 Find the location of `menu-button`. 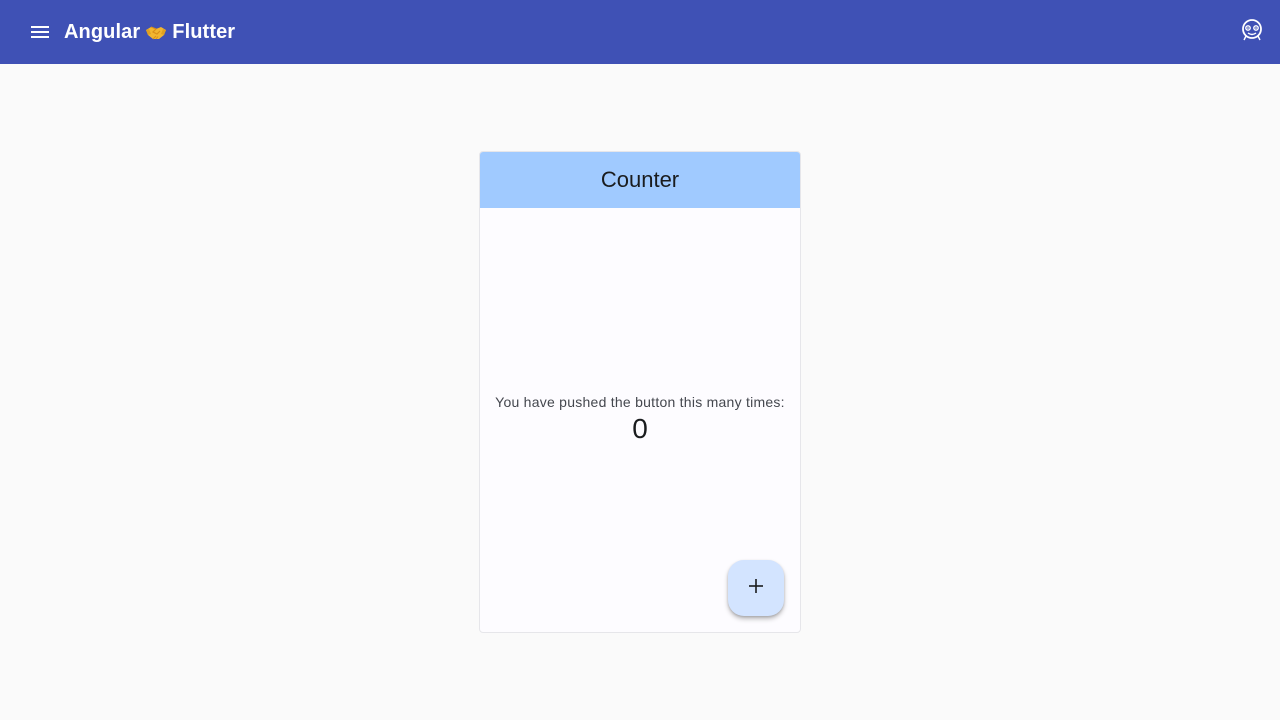

menu-button is located at coordinates (40, 32).